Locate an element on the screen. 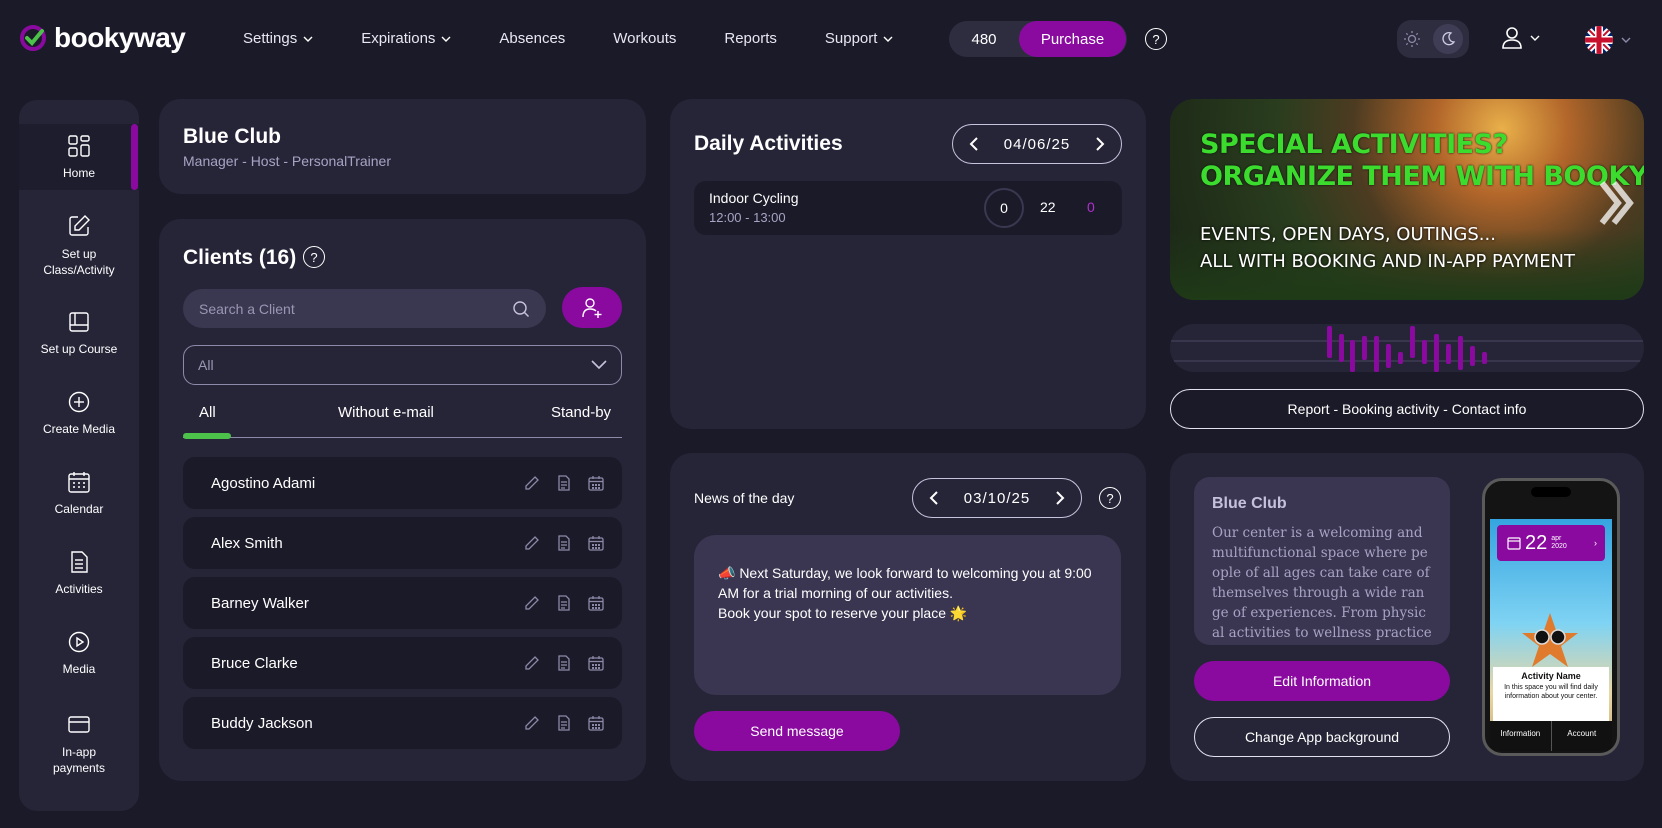  tab-standby: Stand-by is located at coordinates (581, 412).